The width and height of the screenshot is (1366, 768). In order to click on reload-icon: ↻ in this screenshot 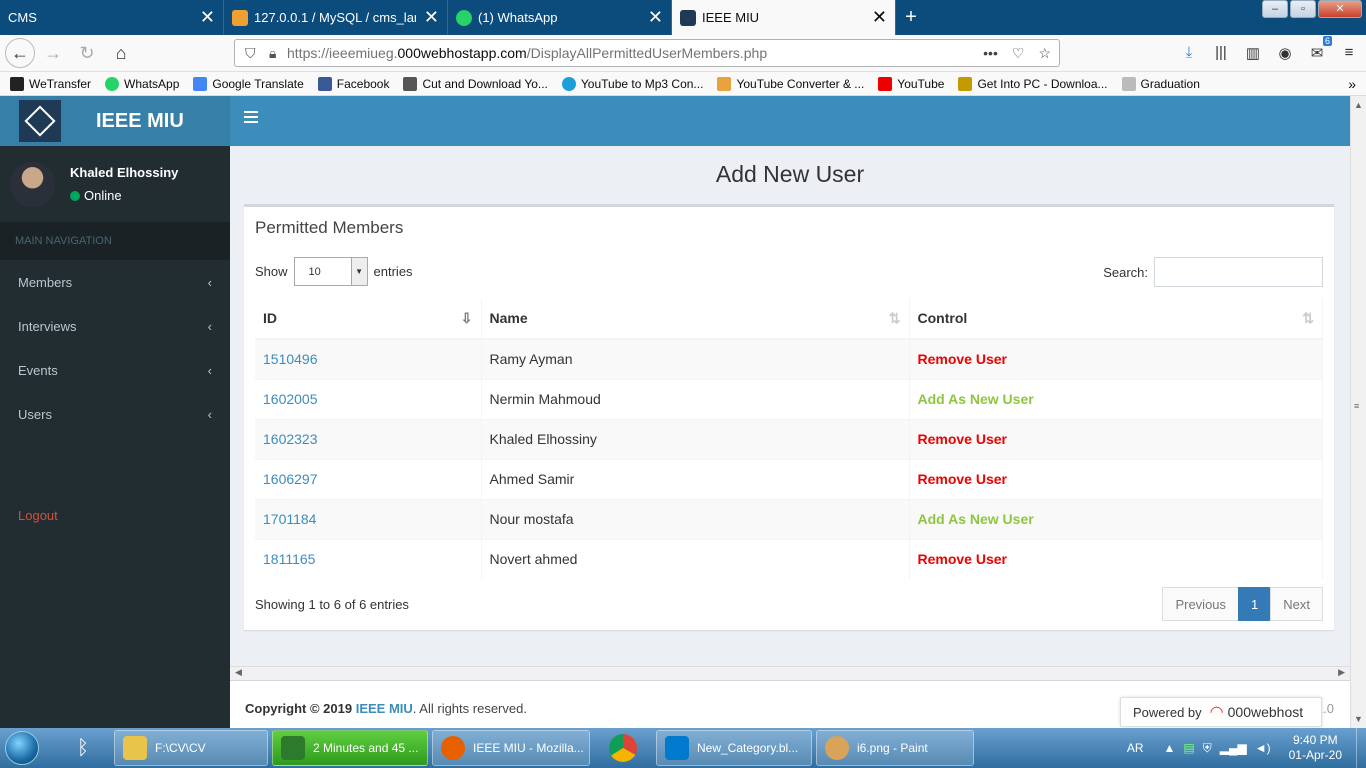, I will do `click(87, 53)`.